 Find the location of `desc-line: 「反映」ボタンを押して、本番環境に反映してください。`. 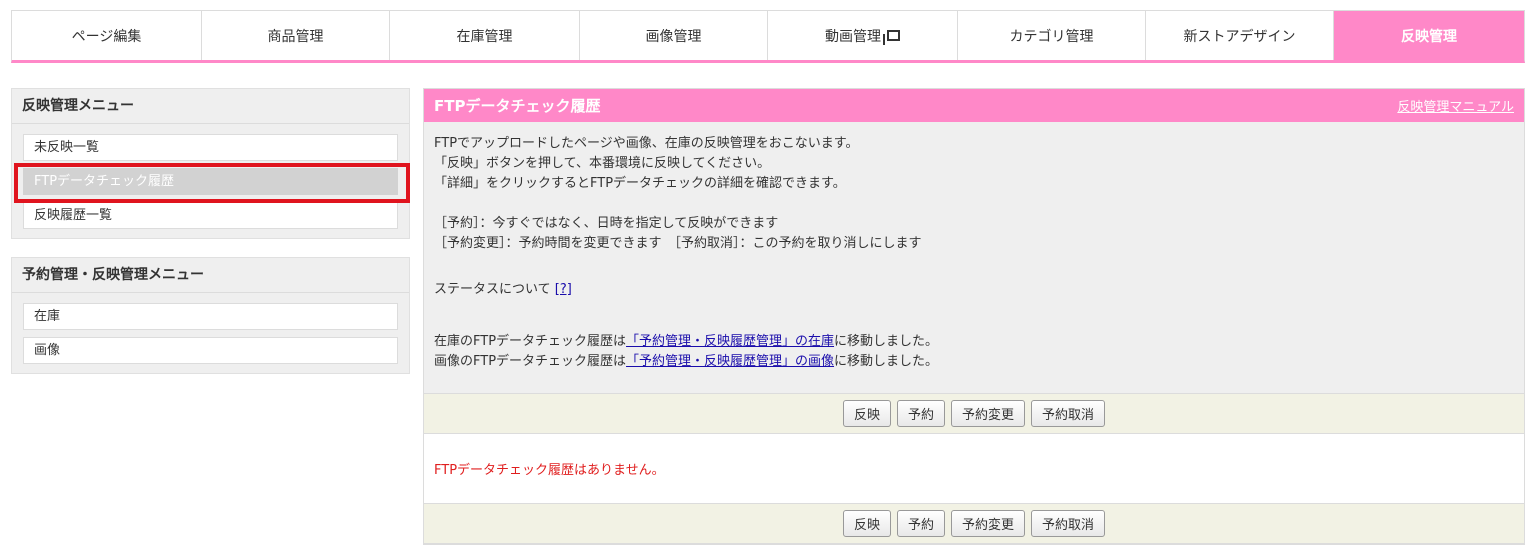

desc-line: 「反映」ボタンを押して、本番環境に反映してください。 is located at coordinates (602, 163).